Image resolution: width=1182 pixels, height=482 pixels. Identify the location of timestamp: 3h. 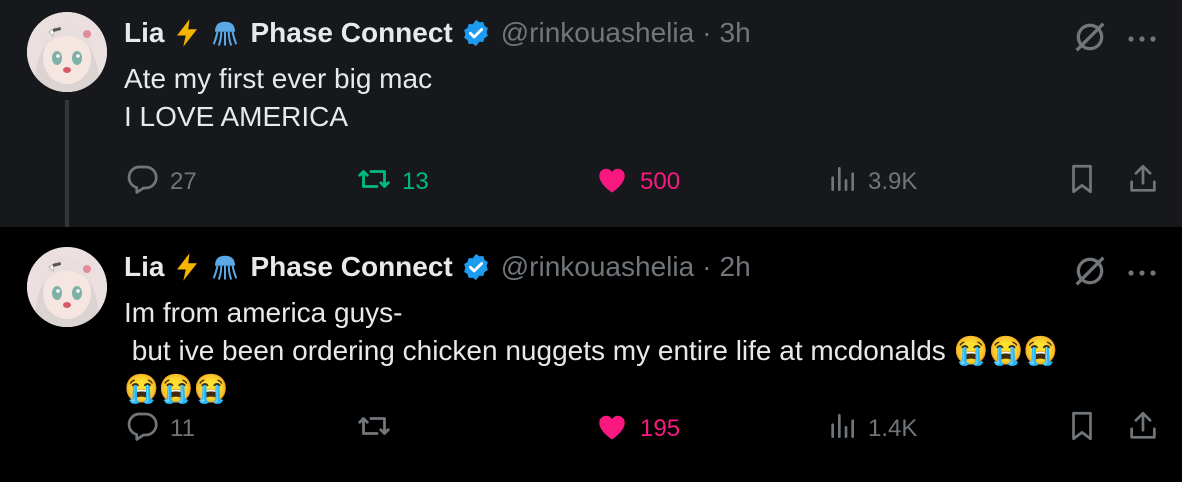
(735, 33).